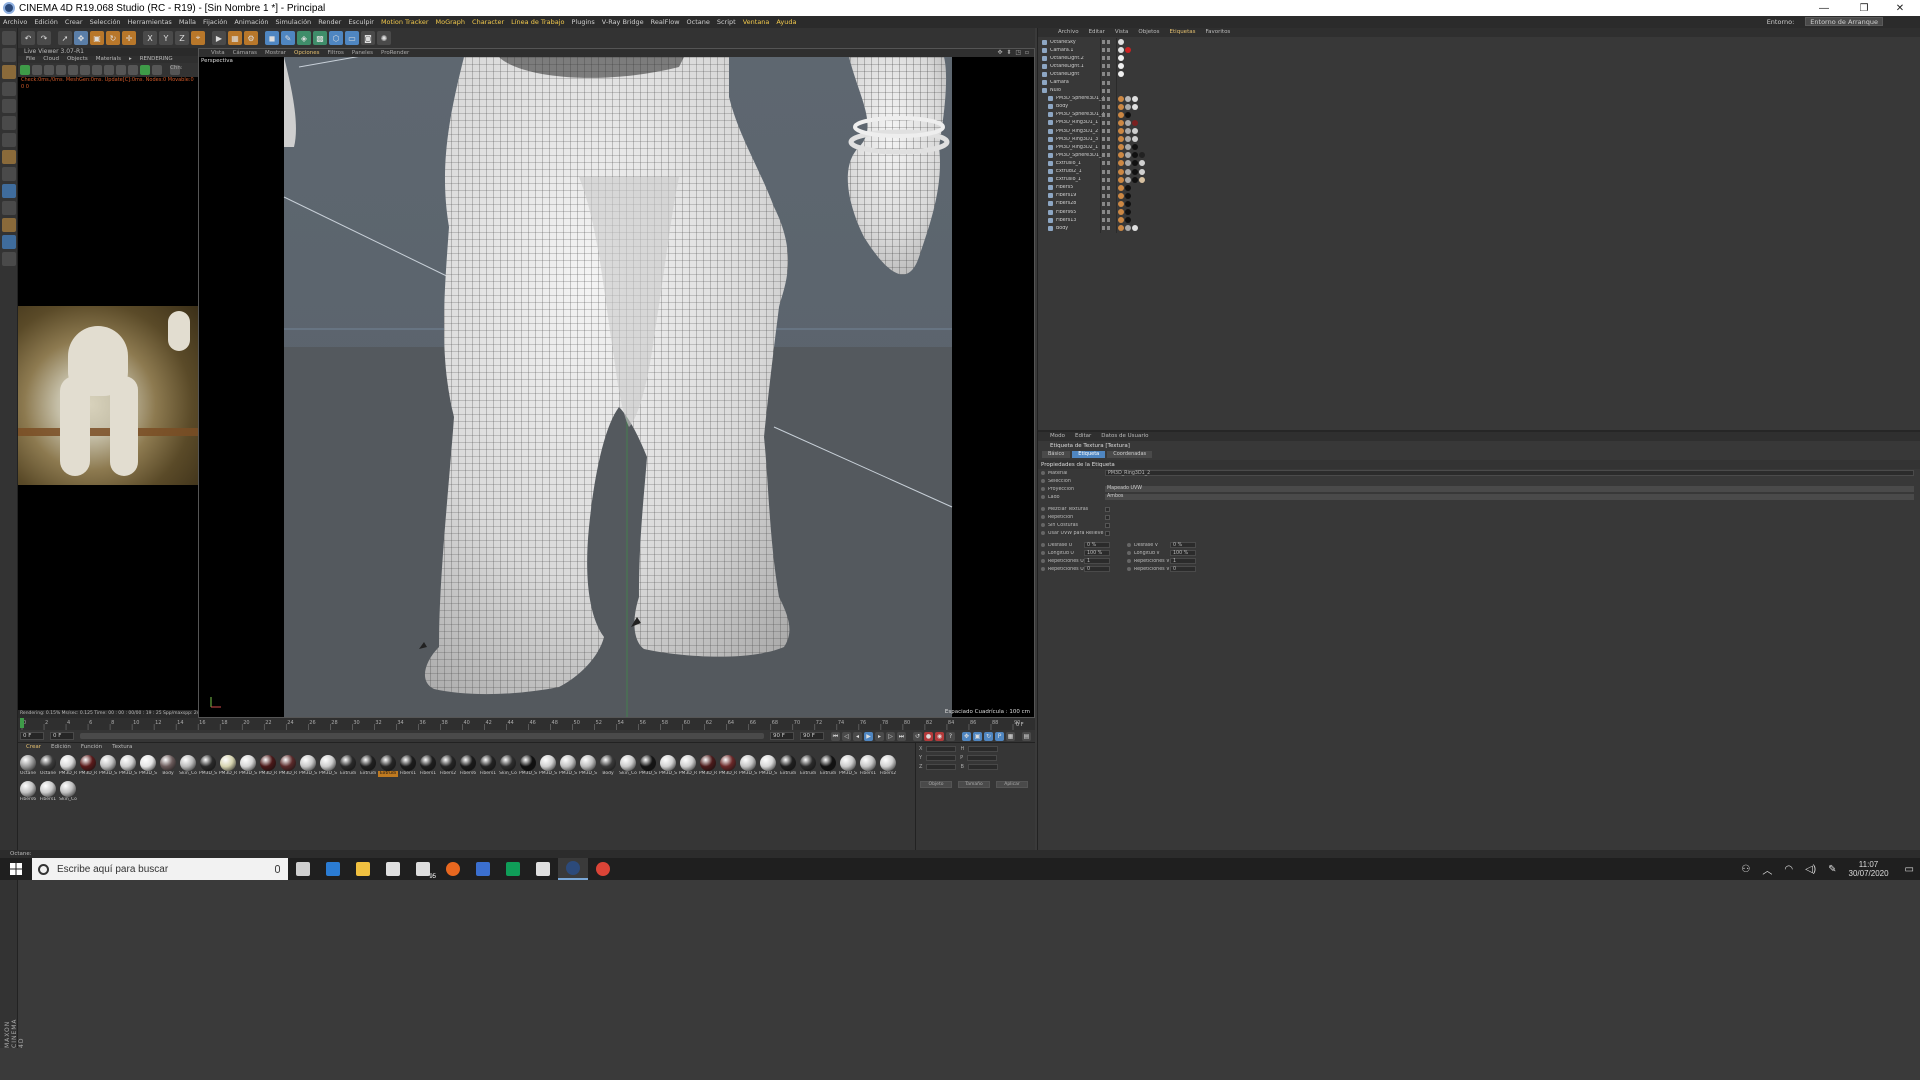  Describe the element at coordinates (1013, 52) in the screenshot. I see `viewport-nav-icons: ✥ ⬍ ◳ ▫` at that location.